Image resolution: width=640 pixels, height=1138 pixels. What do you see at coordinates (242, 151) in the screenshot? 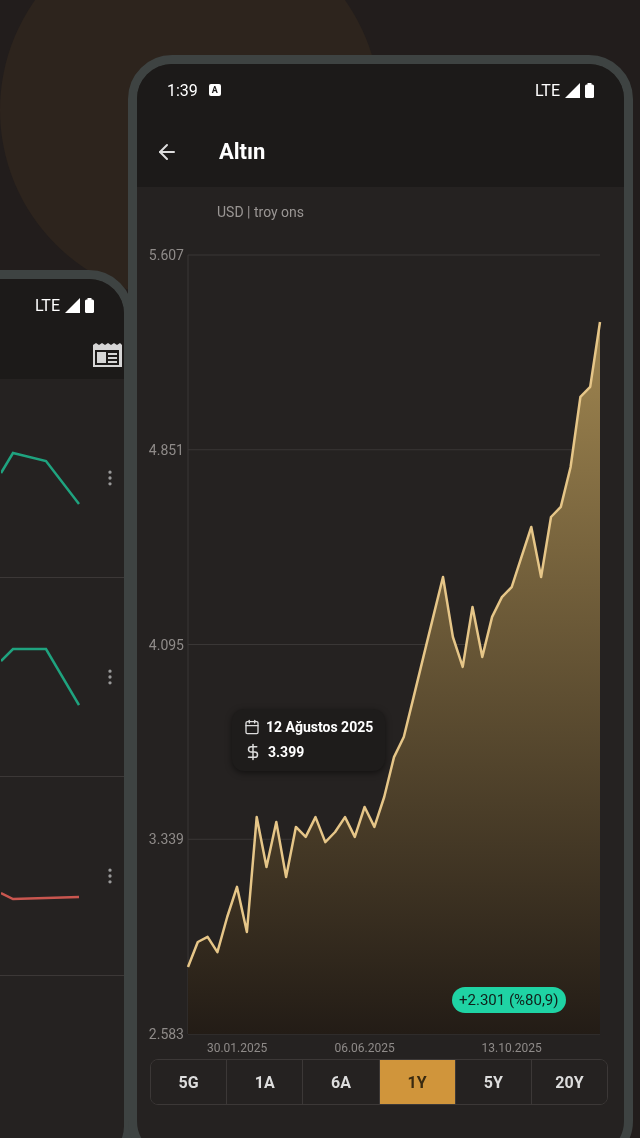
I see `screen-title: Altın` at bounding box center [242, 151].